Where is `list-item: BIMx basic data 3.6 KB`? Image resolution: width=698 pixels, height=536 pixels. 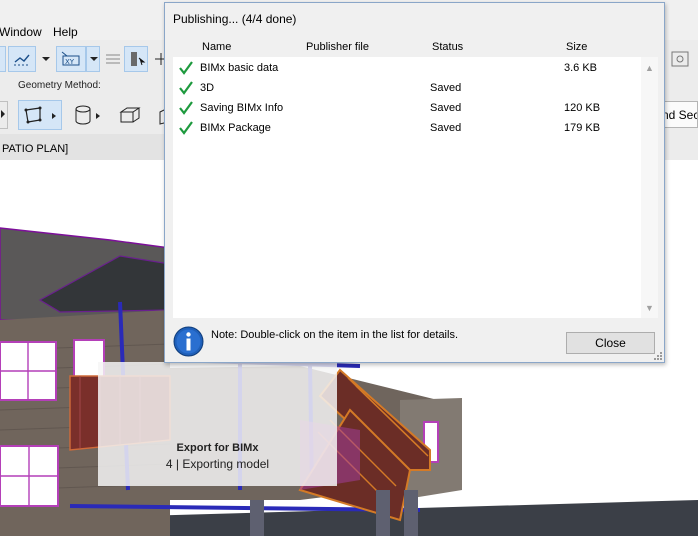
list-item: BIMx basic data 3.6 KB is located at coordinates (407, 68).